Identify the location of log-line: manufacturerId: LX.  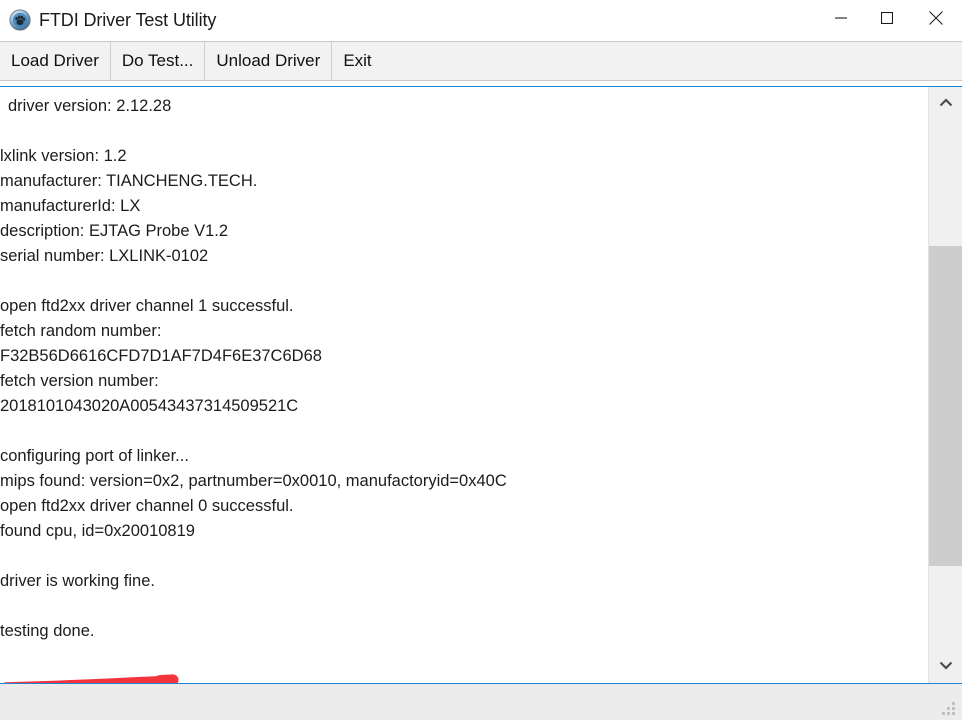
(70, 206).